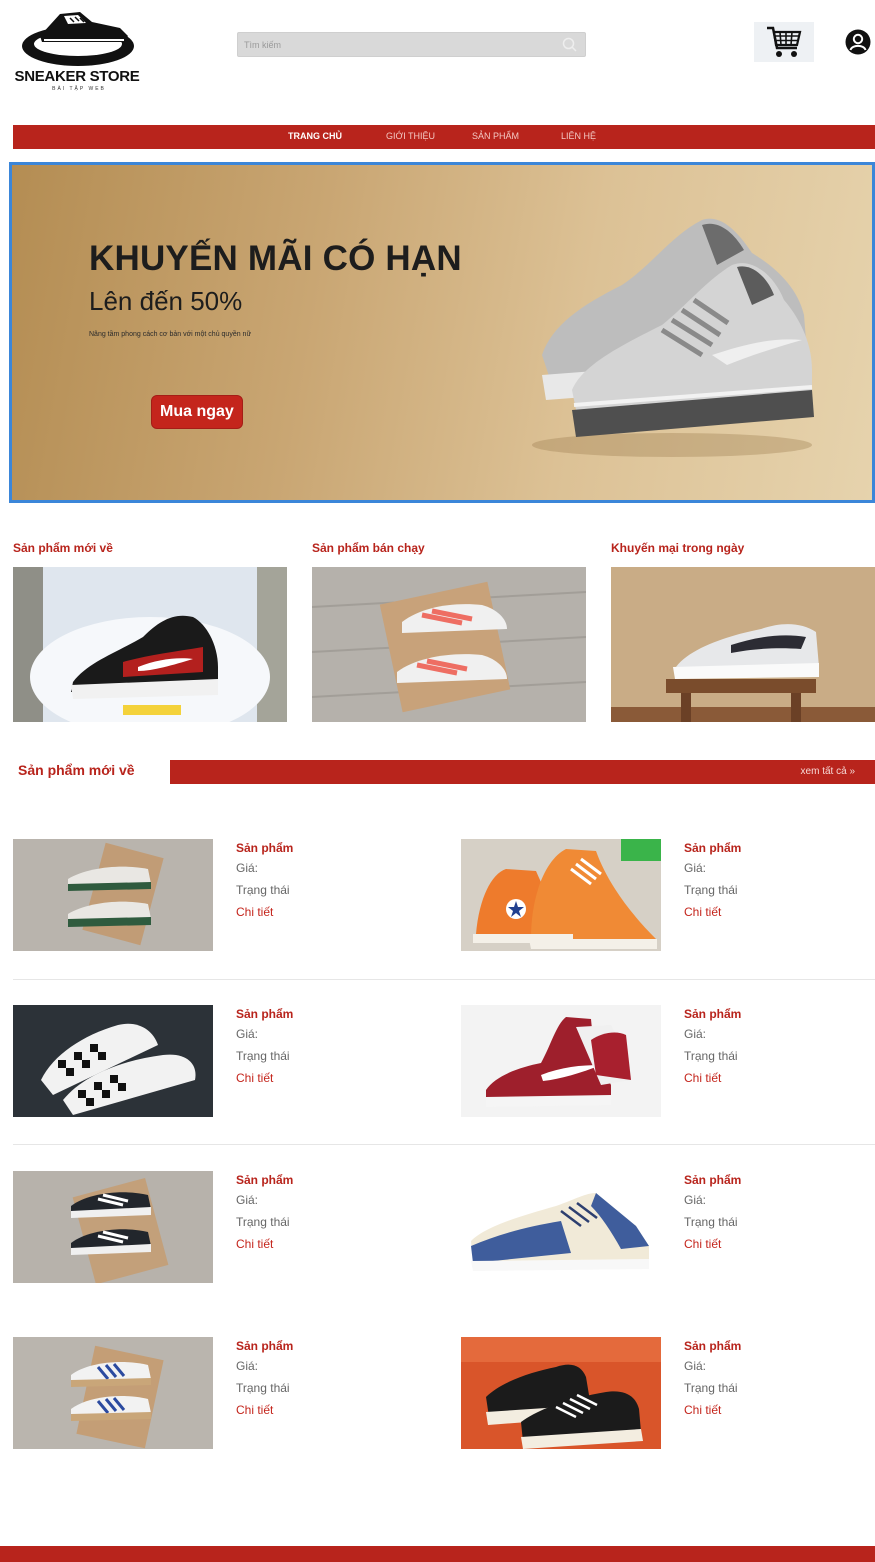 This screenshot has height=1562, width=875. I want to click on store-logo: SNEAKER STORE BÀI TẬP WEB, so click(77, 51).